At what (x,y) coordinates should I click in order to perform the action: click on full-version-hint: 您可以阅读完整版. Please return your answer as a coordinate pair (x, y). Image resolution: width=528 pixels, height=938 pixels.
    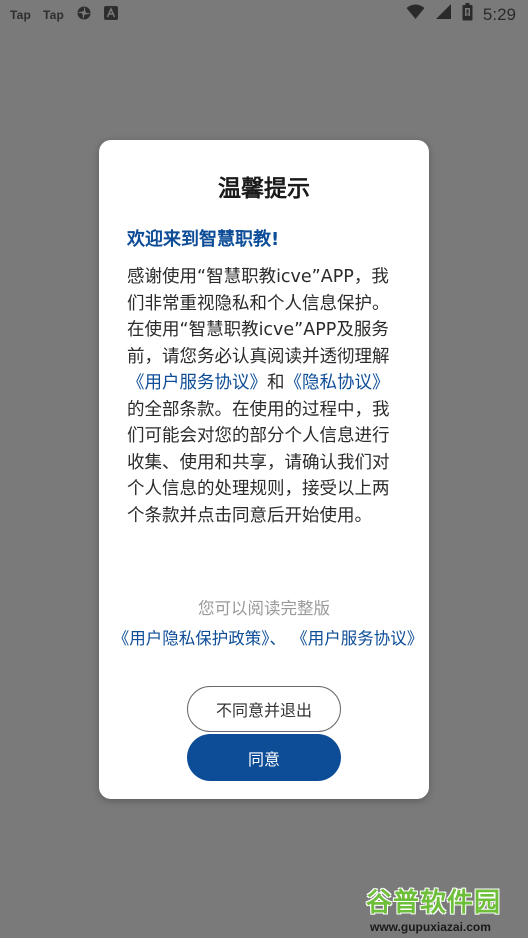
    Looking at the image, I should click on (264, 608).